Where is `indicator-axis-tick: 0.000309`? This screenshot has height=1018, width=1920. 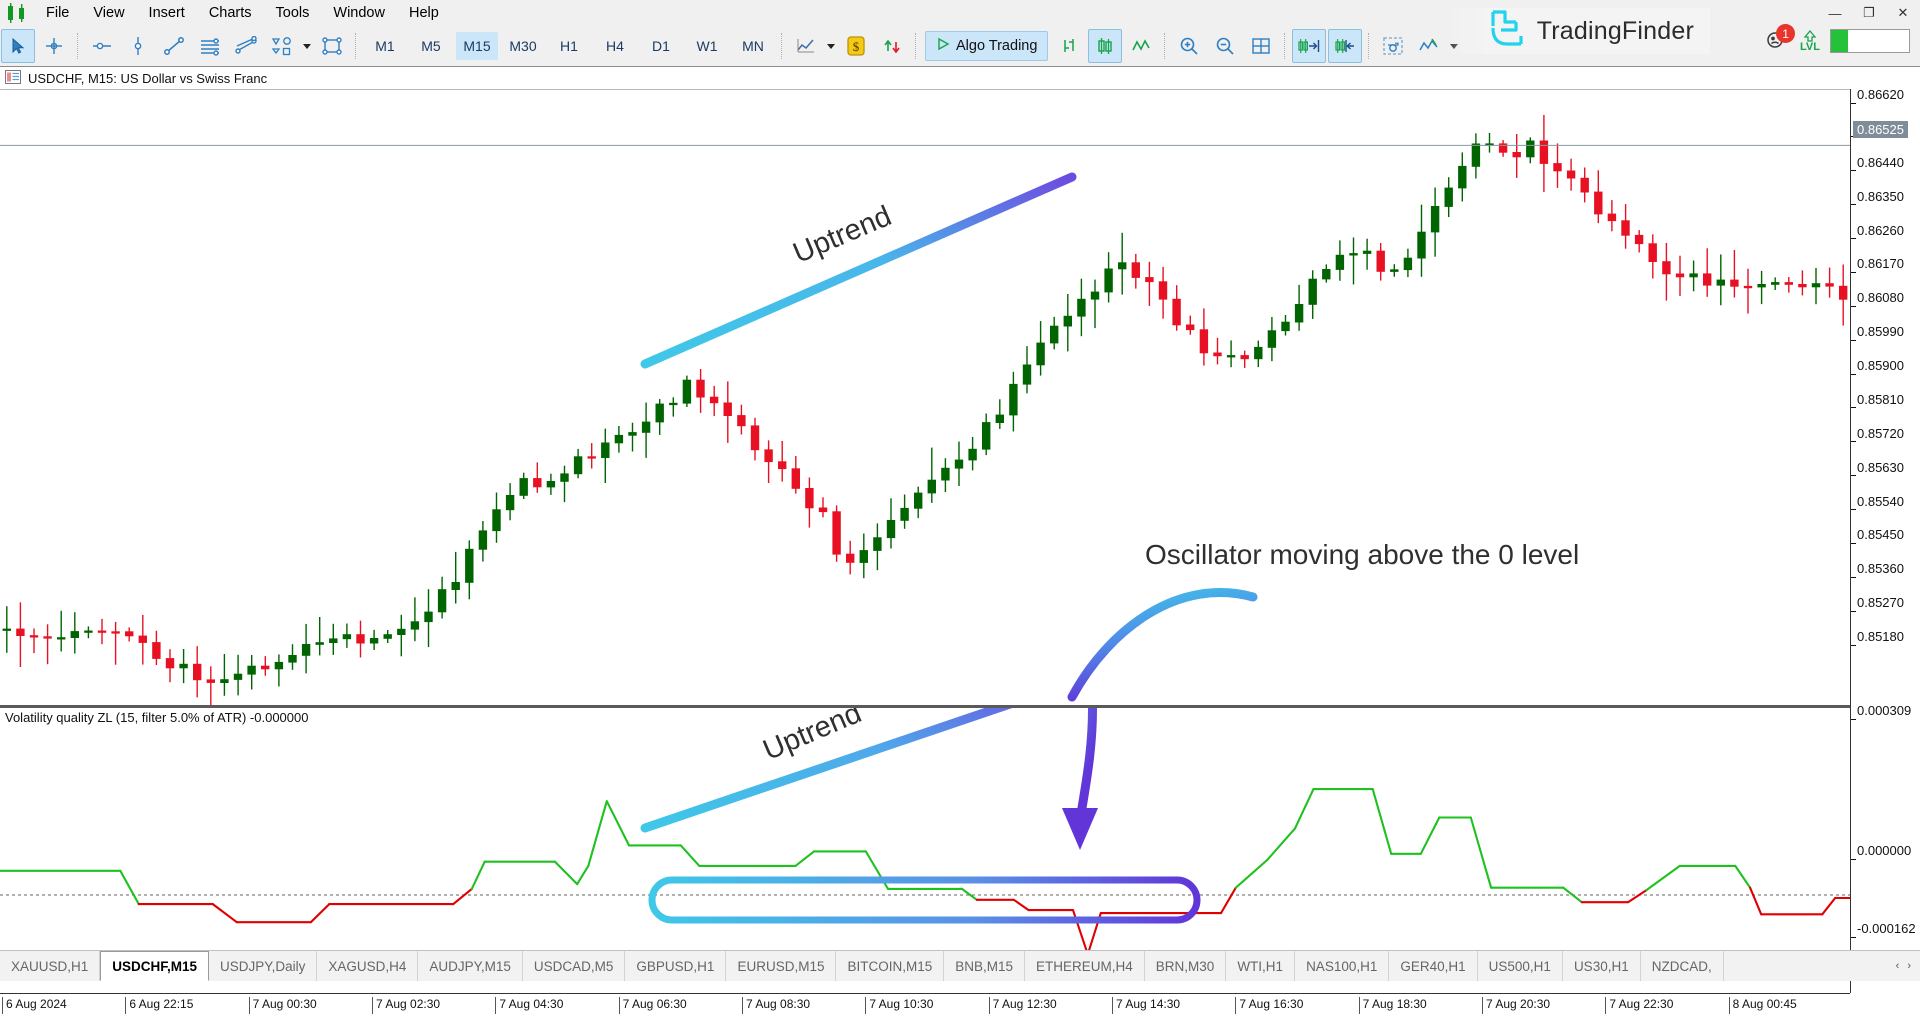
indicator-axis-tick: 0.000309 is located at coordinates (1881, 714).